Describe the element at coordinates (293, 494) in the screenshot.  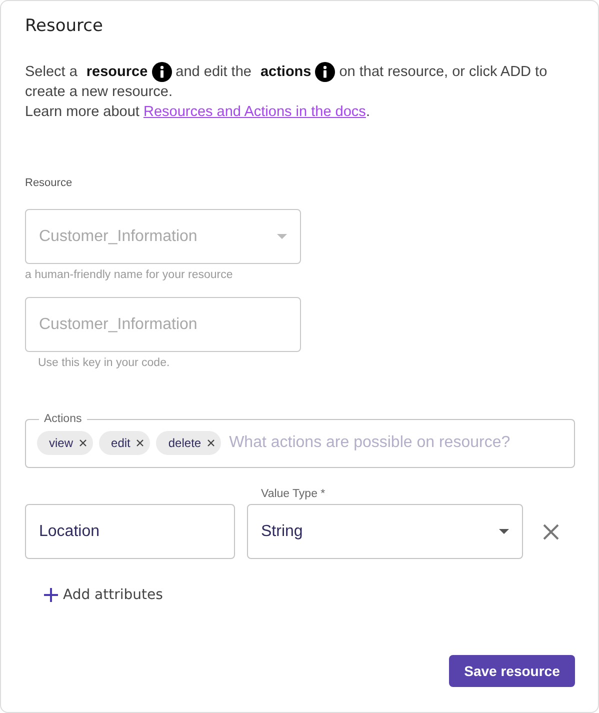
I see `field-label: Value Type *` at that location.